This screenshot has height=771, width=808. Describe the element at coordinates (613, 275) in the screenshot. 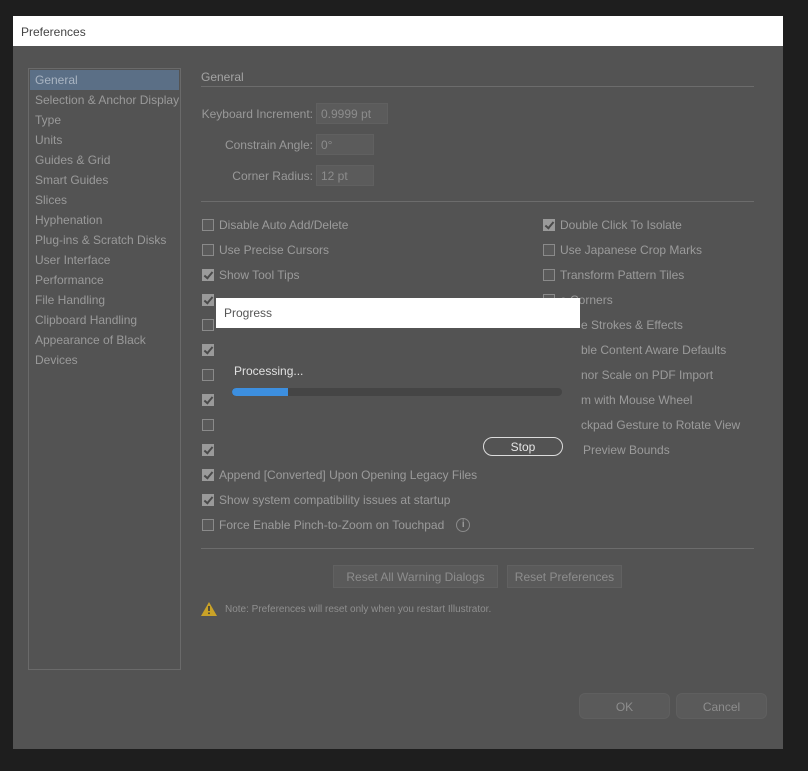

I see `option-transform-pattern-tiles: Transform Pattern Tiles` at that location.